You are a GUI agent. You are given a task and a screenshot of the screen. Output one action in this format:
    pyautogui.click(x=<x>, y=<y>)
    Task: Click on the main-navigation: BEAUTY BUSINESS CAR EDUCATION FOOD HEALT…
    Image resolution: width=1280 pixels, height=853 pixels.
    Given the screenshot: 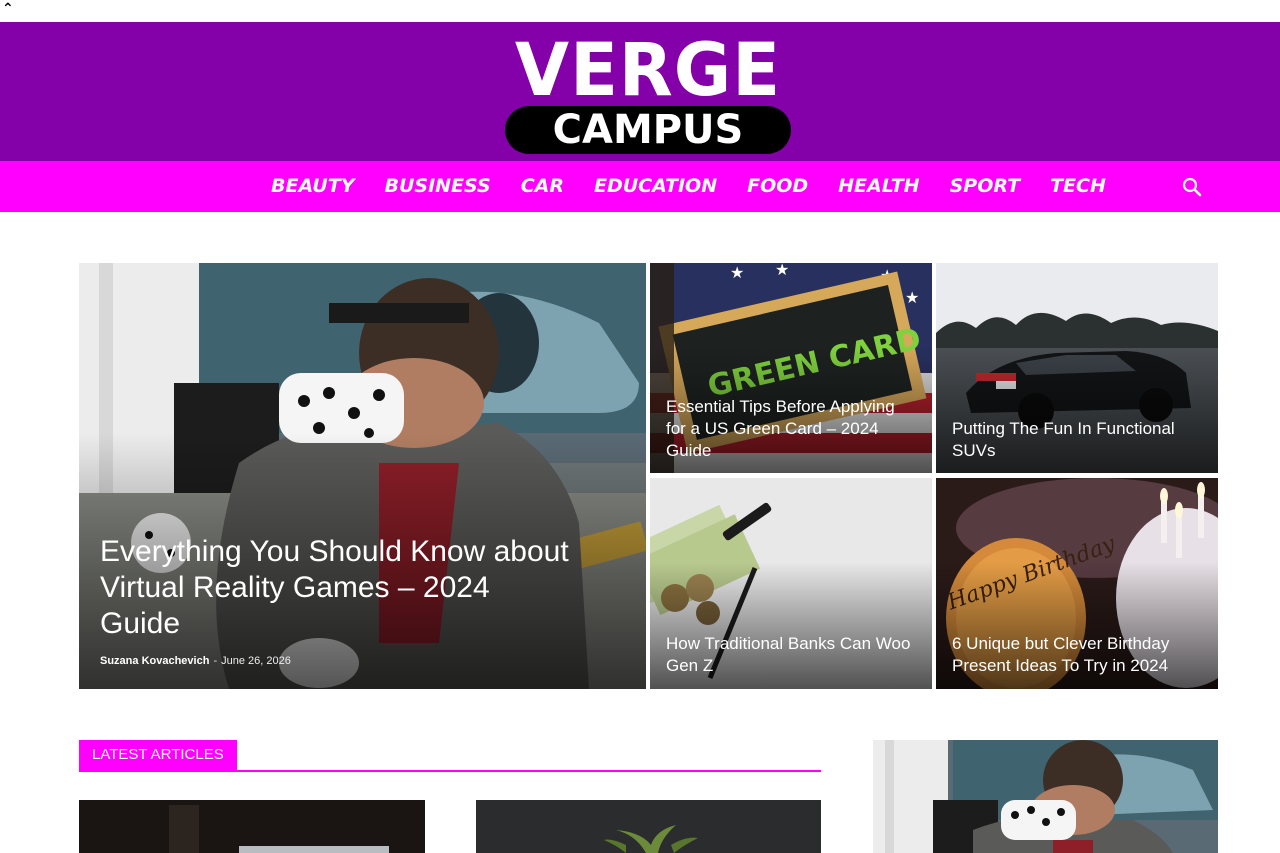 What is the action you would take?
    pyautogui.click(x=640, y=186)
    